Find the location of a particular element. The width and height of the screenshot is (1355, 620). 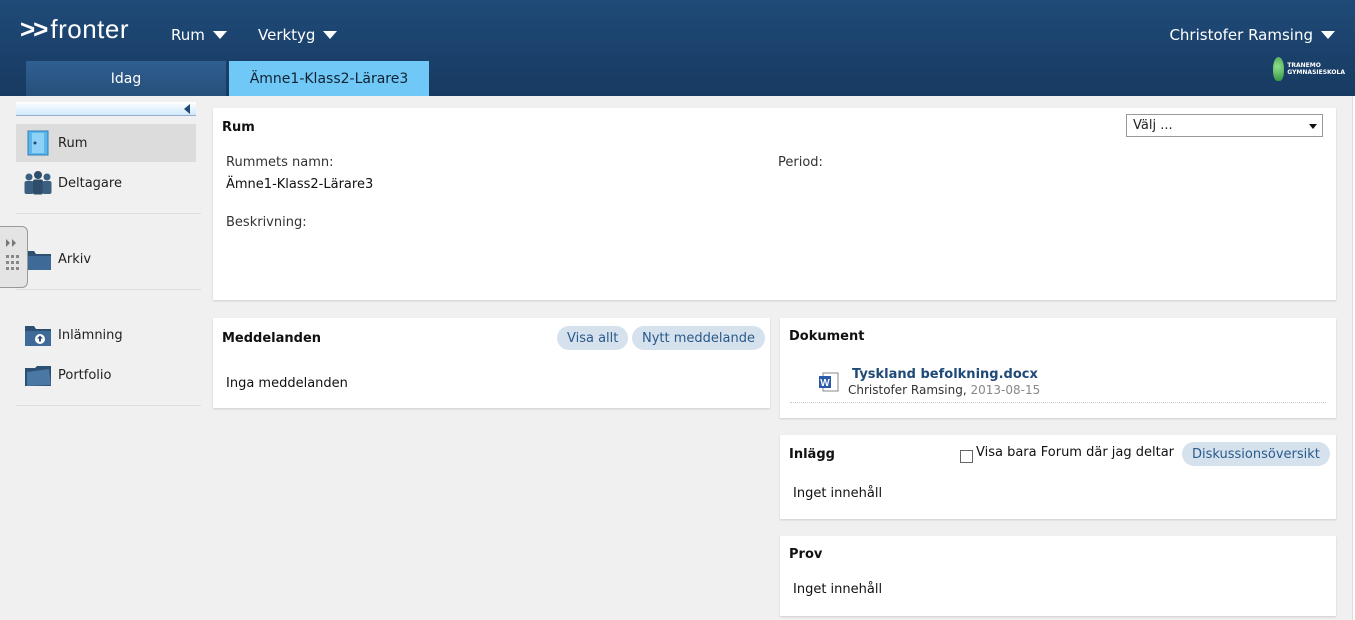

messages-empty: Inga meddelanden is located at coordinates (287, 383).